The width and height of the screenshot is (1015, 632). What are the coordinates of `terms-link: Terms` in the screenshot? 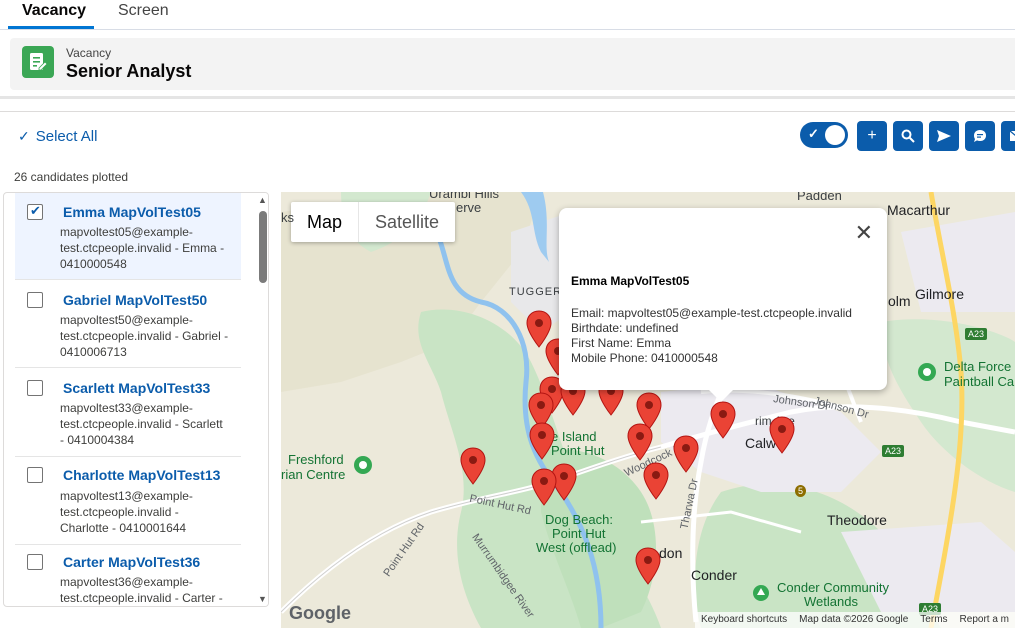 It's located at (933, 620).